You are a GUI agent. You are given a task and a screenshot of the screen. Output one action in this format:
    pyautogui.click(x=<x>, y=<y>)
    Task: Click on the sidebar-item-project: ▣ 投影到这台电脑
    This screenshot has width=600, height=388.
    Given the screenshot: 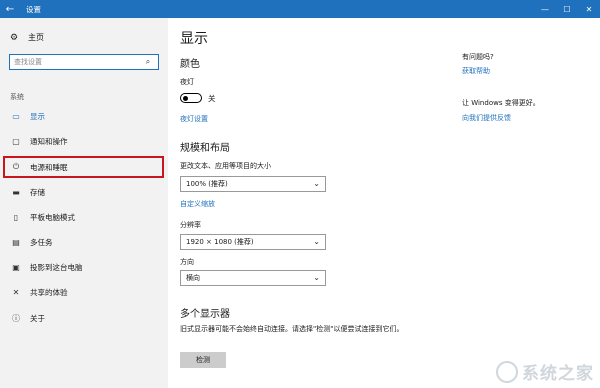 What is the action you would take?
    pyautogui.click(x=46, y=267)
    